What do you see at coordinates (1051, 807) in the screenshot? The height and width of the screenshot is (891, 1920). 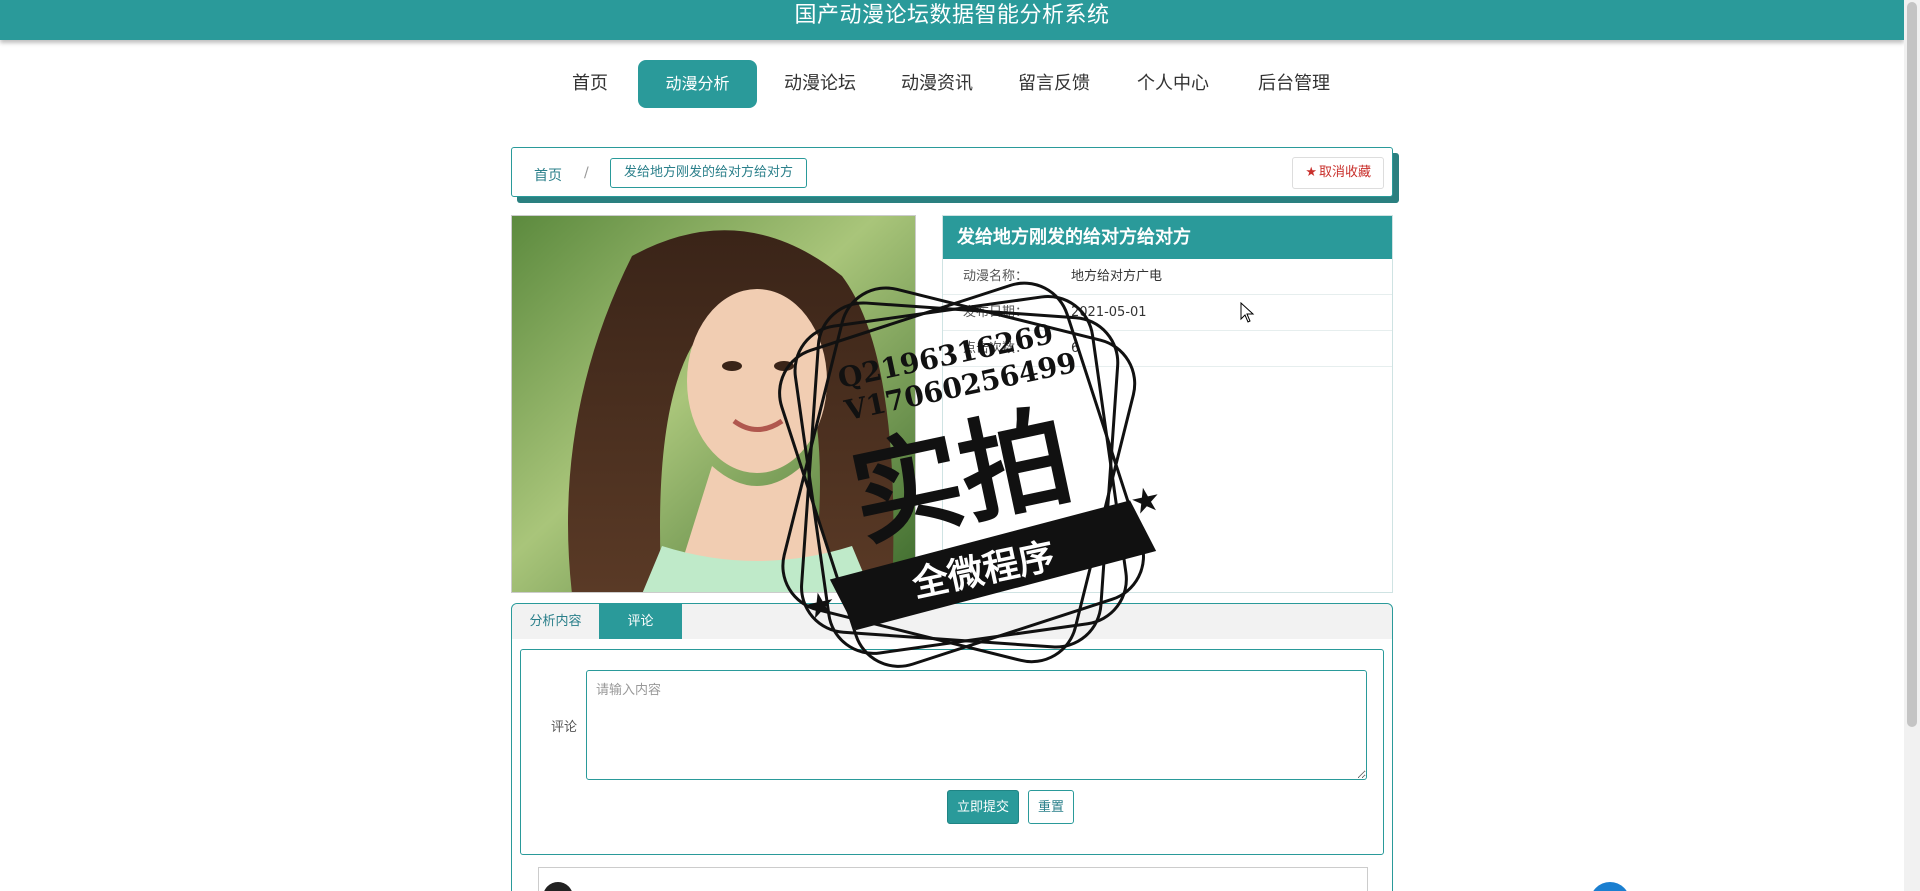 I see `reset-button: 重置` at bounding box center [1051, 807].